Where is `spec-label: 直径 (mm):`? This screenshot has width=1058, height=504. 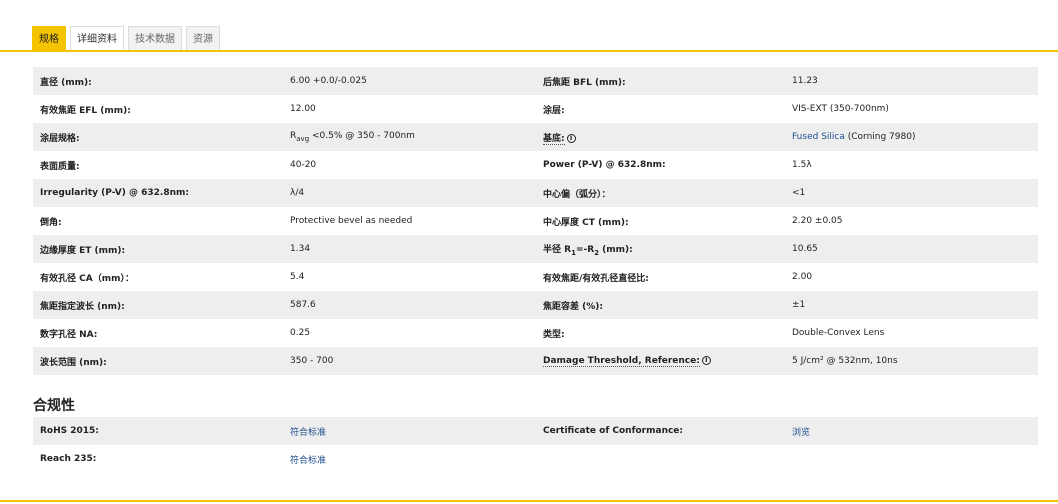 spec-label: 直径 (mm): is located at coordinates (66, 82).